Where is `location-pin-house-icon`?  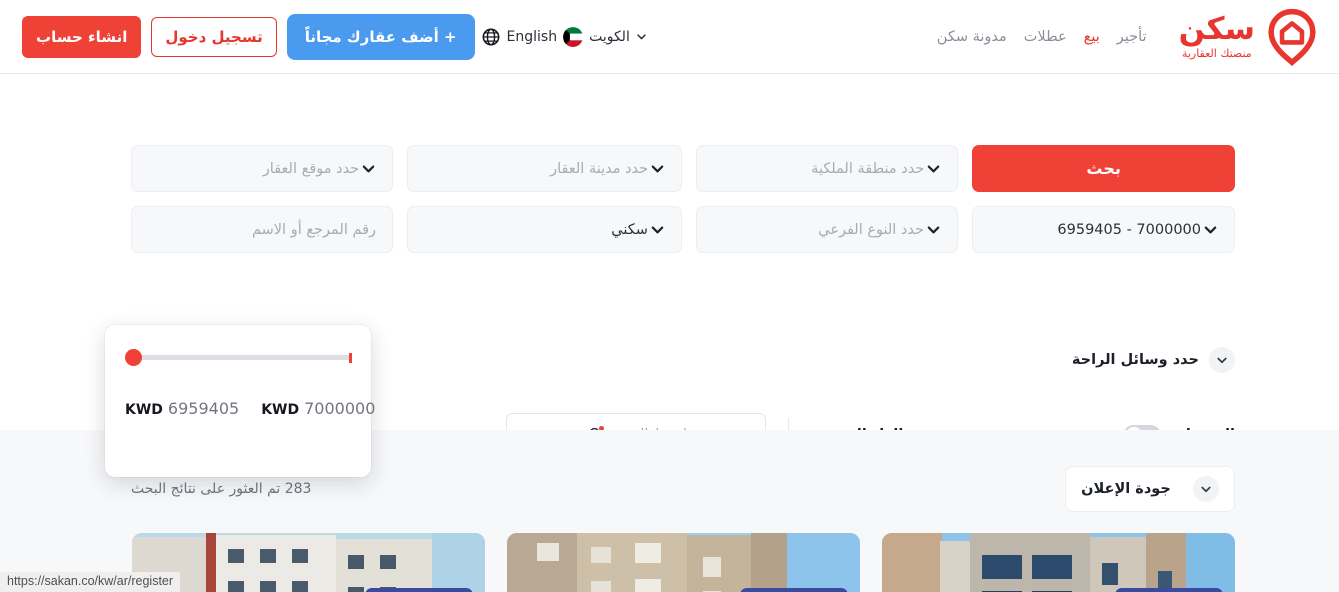 location-pin-house-icon is located at coordinates (1292, 37).